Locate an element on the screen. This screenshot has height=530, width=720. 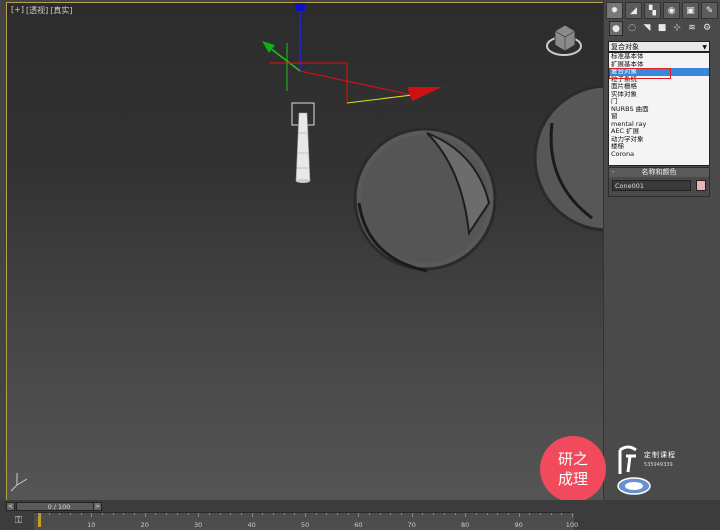
sphere-object is located at coordinates (425, 200).